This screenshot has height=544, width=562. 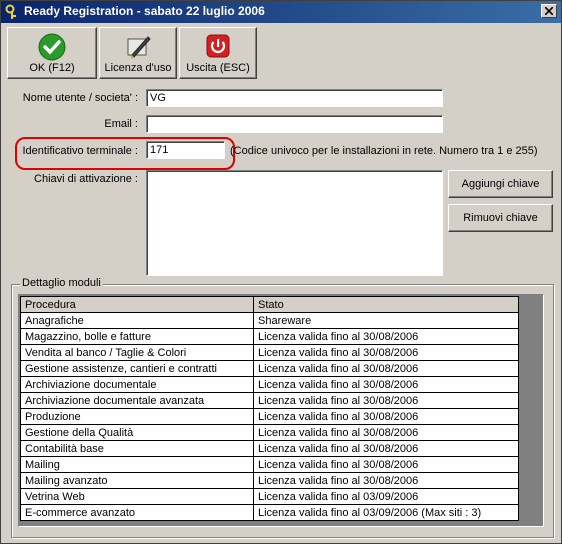 I want to click on procedure-cell: Anagrafiche, so click(x=137, y=320).